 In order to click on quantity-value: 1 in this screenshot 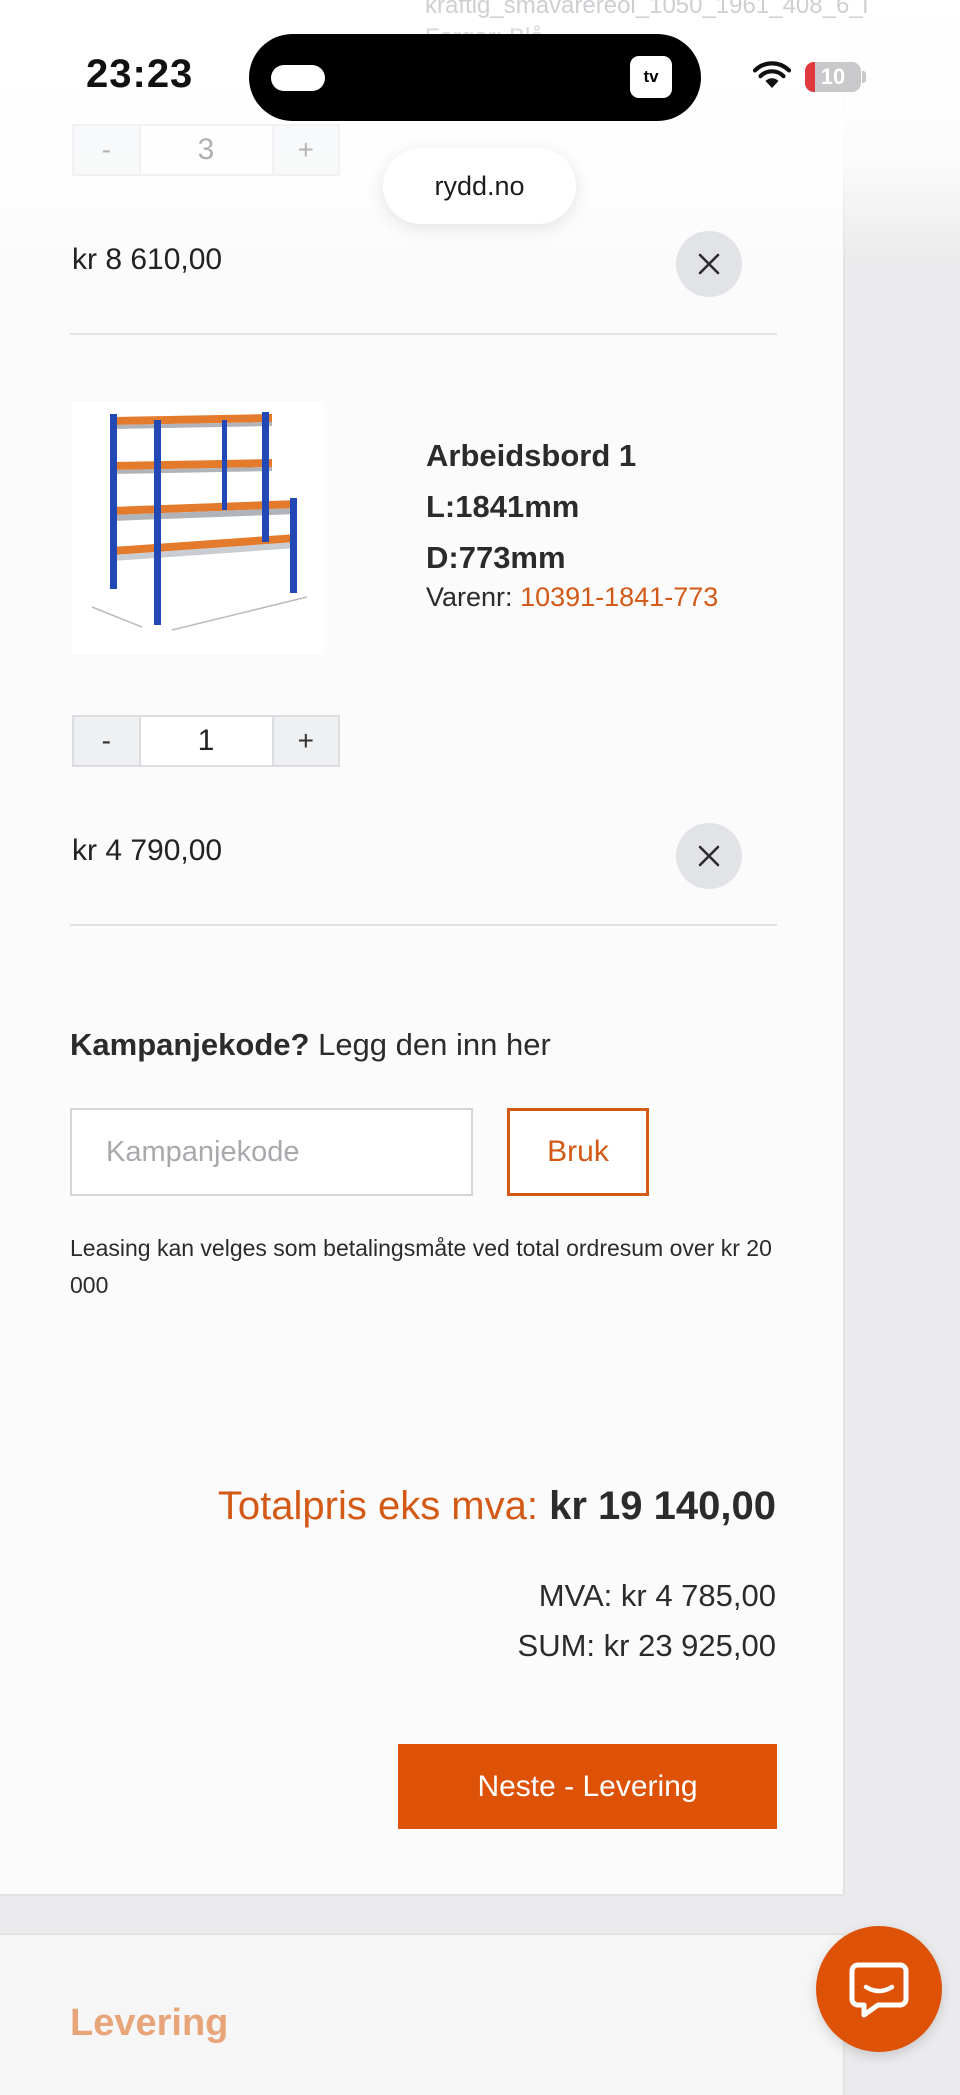, I will do `click(206, 741)`.